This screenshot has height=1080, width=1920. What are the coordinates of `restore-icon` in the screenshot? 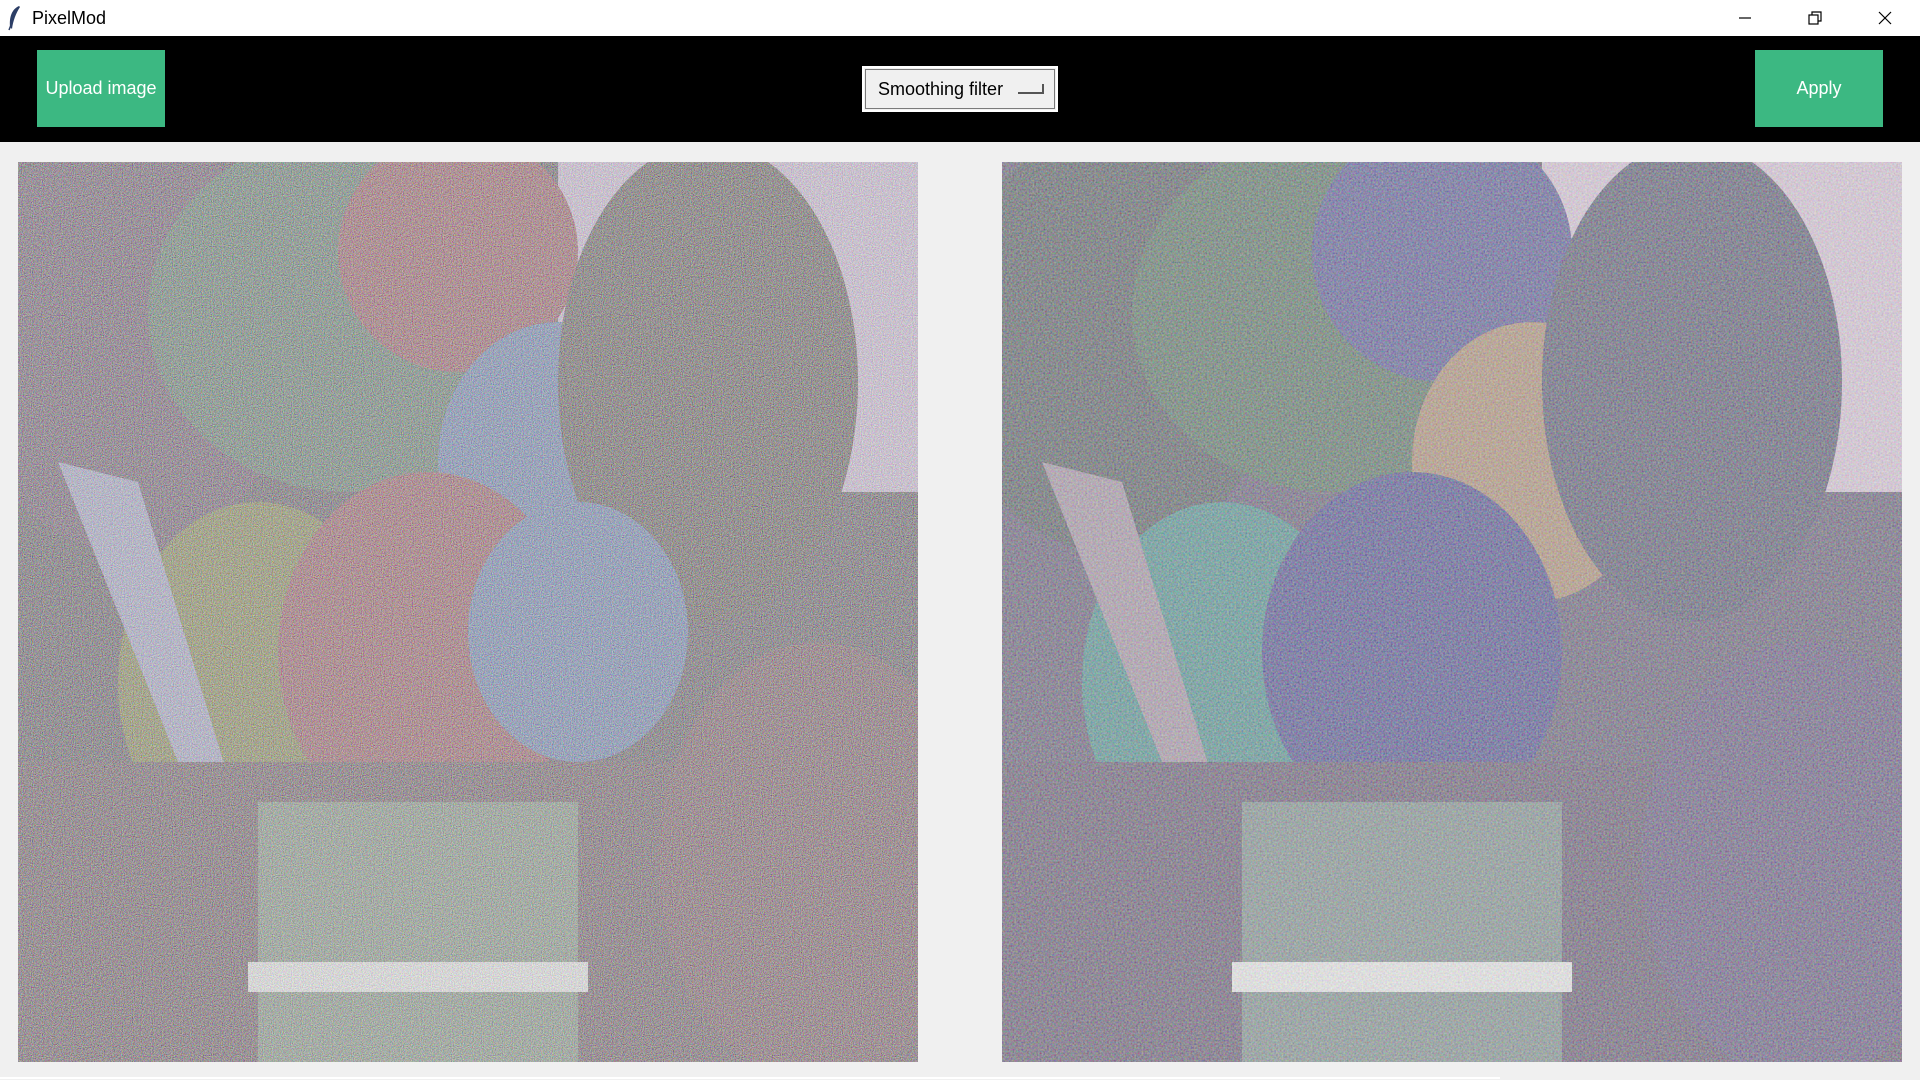 It's located at (1815, 18).